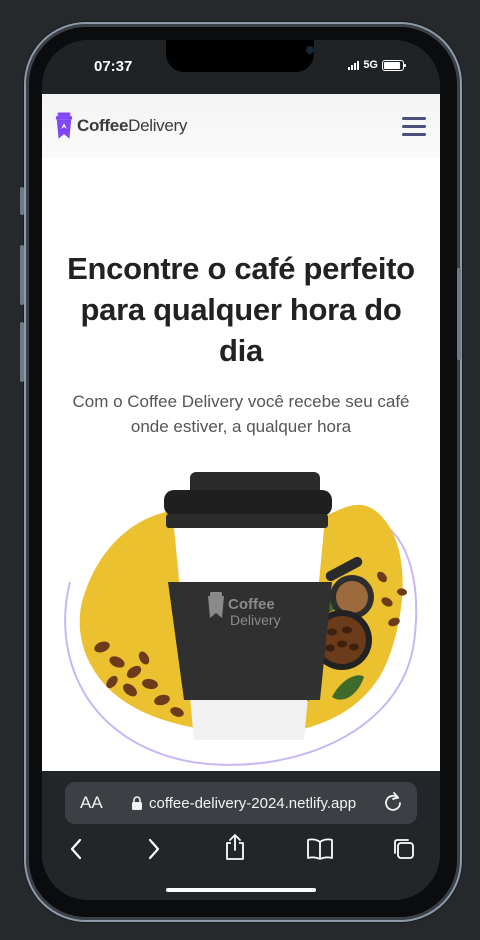  What do you see at coordinates (248, 503) in the screenshot?
I see `cup-lid` at bounding box center [248, 503].